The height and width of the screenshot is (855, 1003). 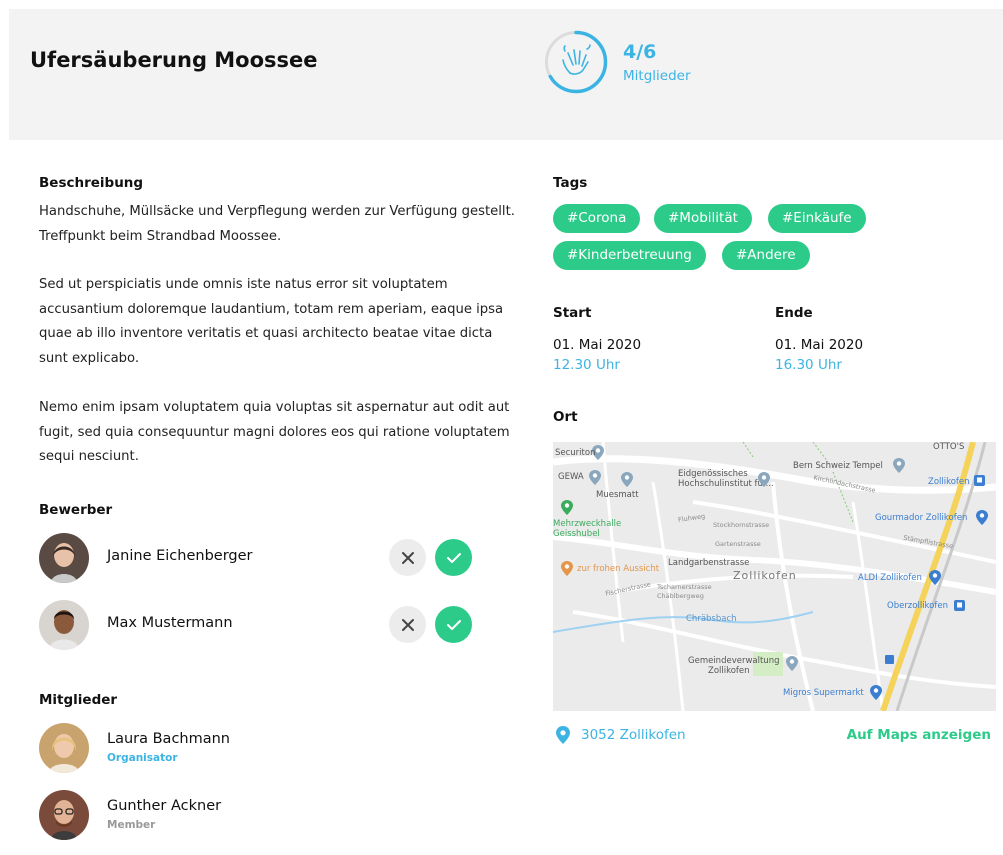 I want to click on end-date: 01. Mai 2020, so click(x=819, y=345).